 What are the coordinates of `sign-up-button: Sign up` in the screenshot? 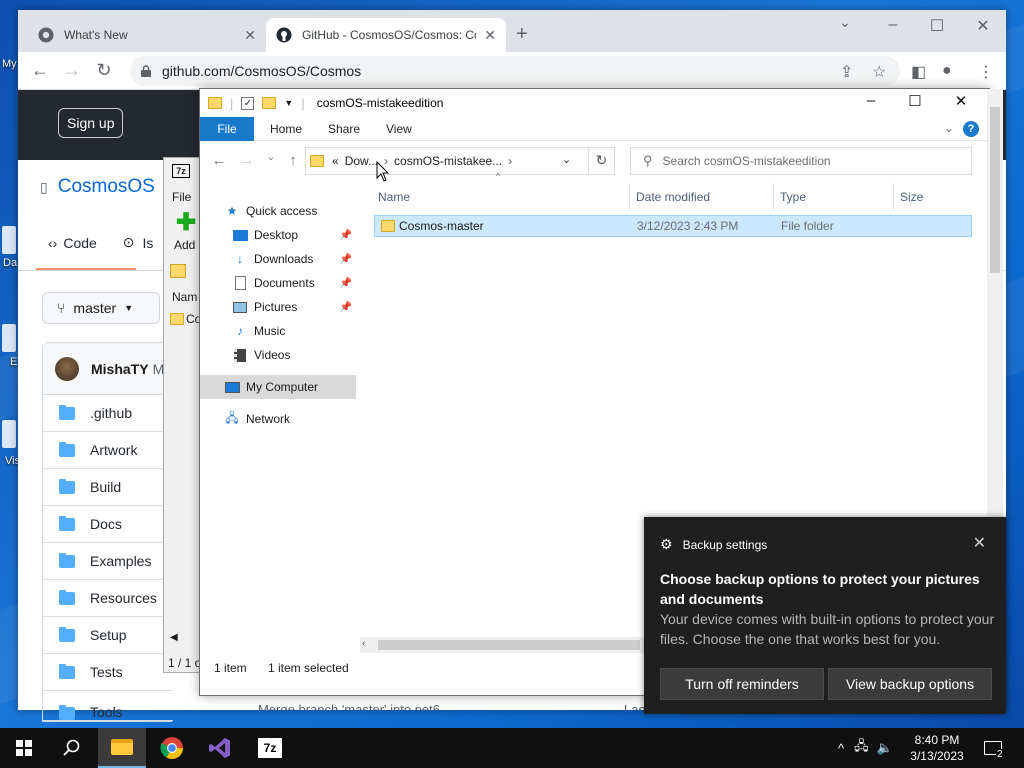 It's located at (91, 123).